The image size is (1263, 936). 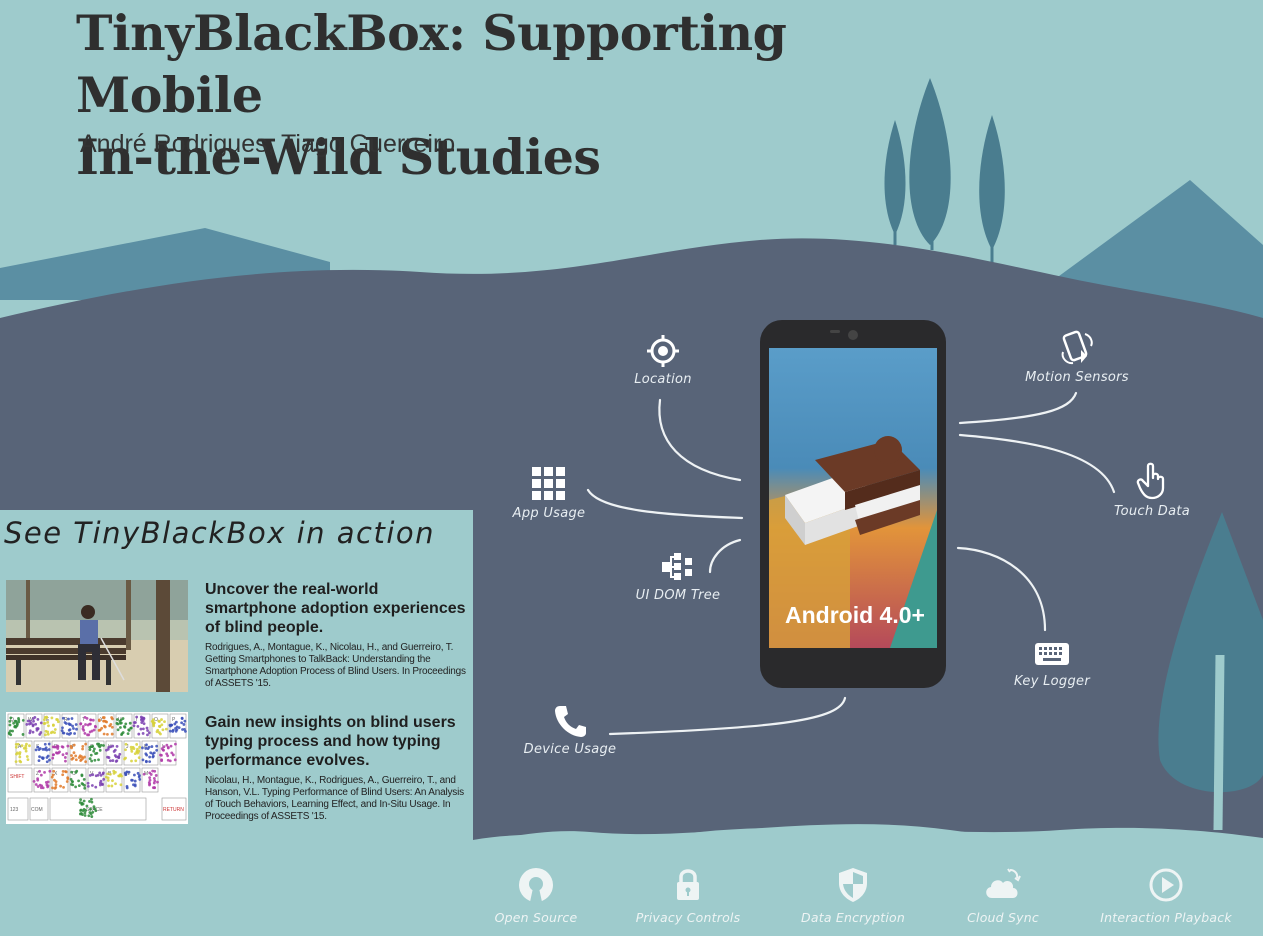 What do you see at coordinates (853, 885) in the screenshot?
I see `shield-icon` at bounding box center [853, 885].